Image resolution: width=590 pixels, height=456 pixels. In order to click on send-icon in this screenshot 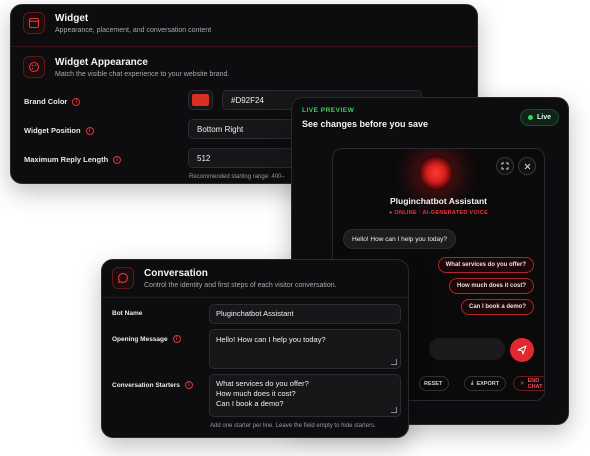, I will do `click(522, 350)`.